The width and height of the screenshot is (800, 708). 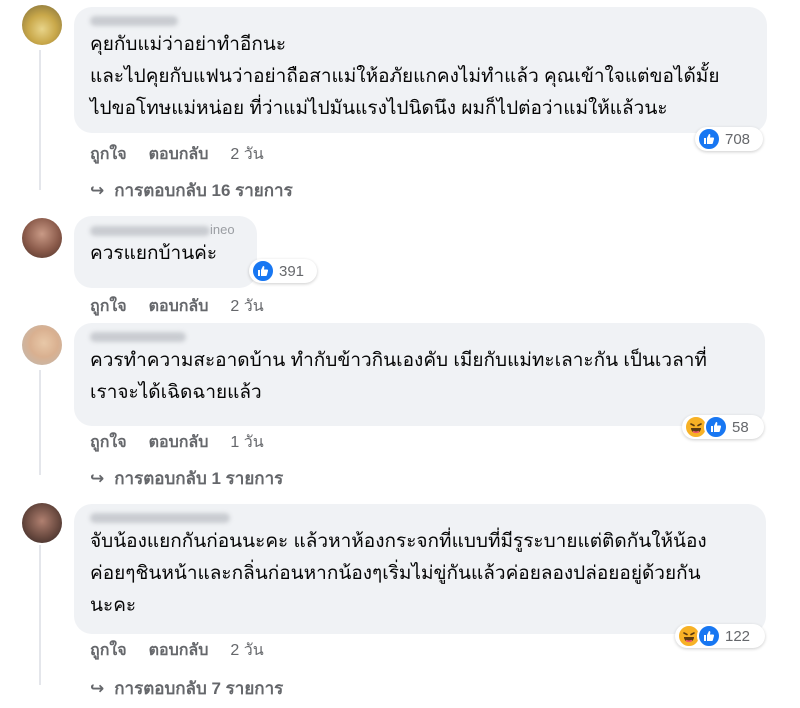 I want to click on comment-text-line: คุยกับแม่ว่าอย่าทำอีกนะ, so click(x=188, y=44).